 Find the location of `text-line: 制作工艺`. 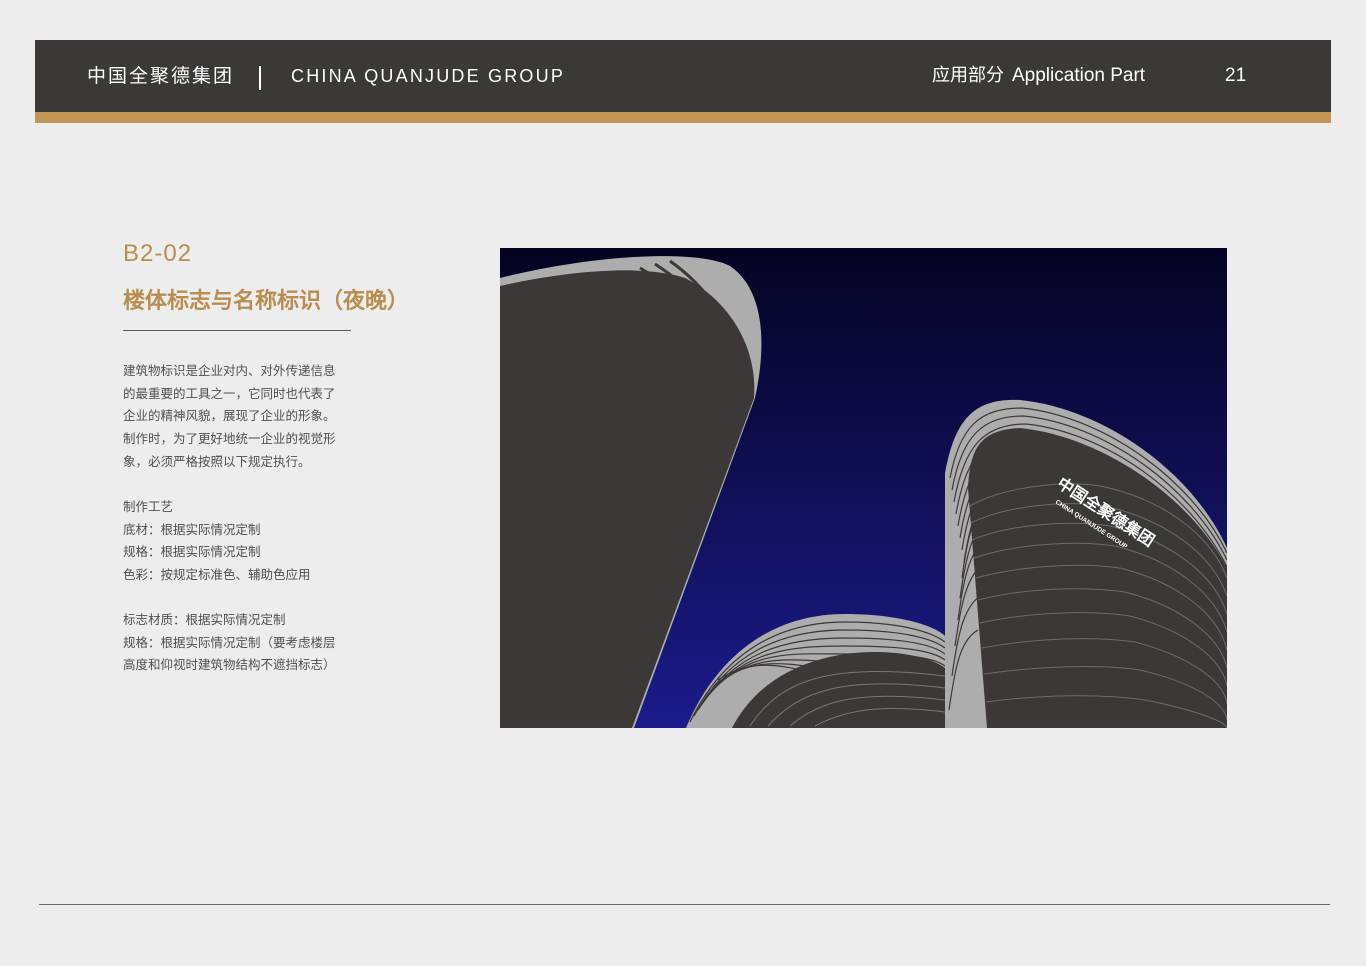

text-line: 制作工艺 is located at coordinates (148, 506).